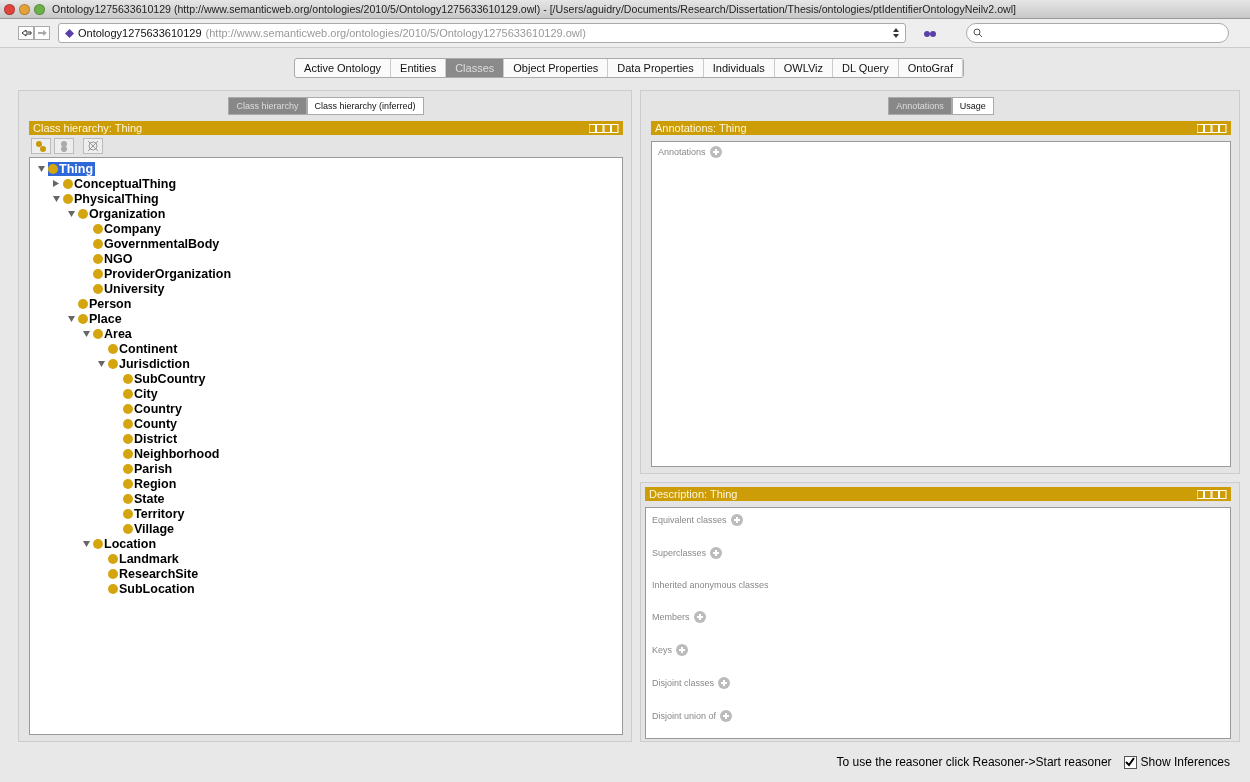 Image resolution: width=1250 pixels, height=782 pixels. Describe the element at coordinates (172, 453) in the screenshot. I see `class-item: Neighborhood` at that location.